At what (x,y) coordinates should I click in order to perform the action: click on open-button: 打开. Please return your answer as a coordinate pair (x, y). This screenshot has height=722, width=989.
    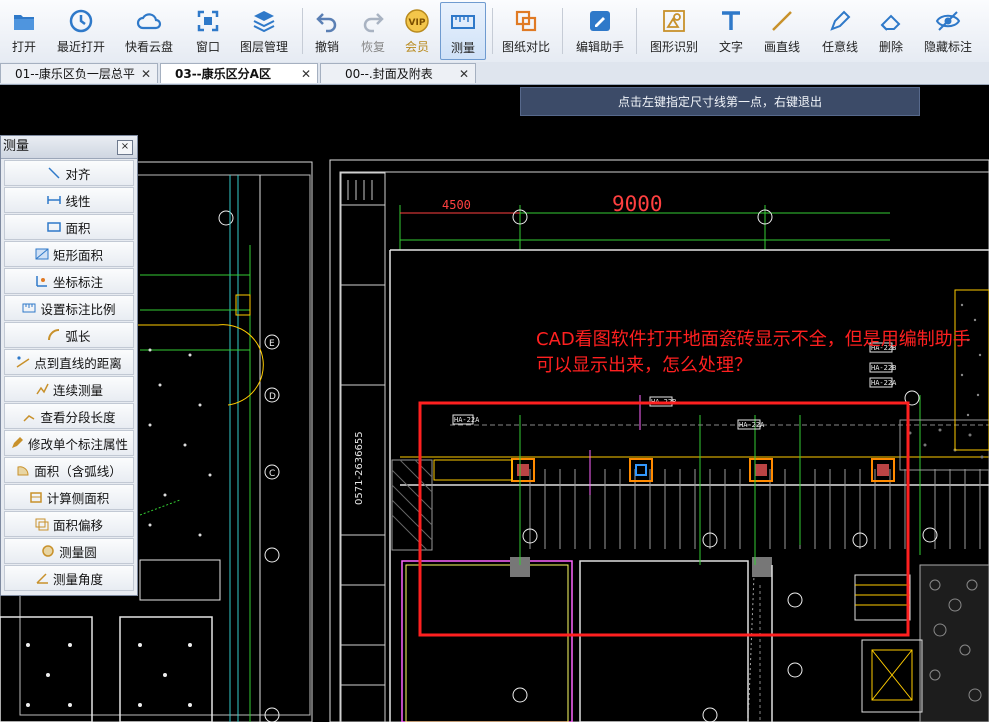
    Looking at the image, I should click on (24, 30).